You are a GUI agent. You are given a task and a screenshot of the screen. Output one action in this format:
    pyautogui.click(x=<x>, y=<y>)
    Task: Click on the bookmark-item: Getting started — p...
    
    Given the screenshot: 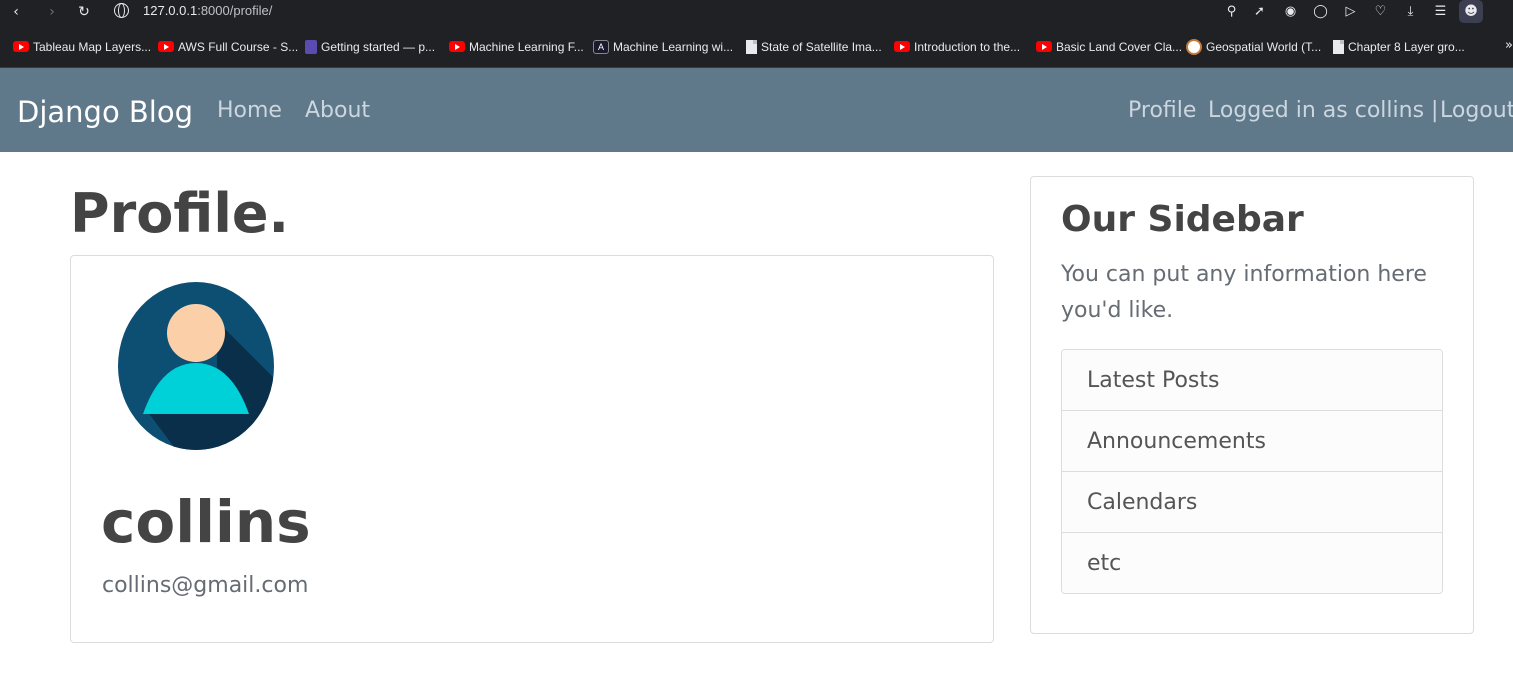 What is the action you would take?
    pyautogui.click(x=370, y=47)
    